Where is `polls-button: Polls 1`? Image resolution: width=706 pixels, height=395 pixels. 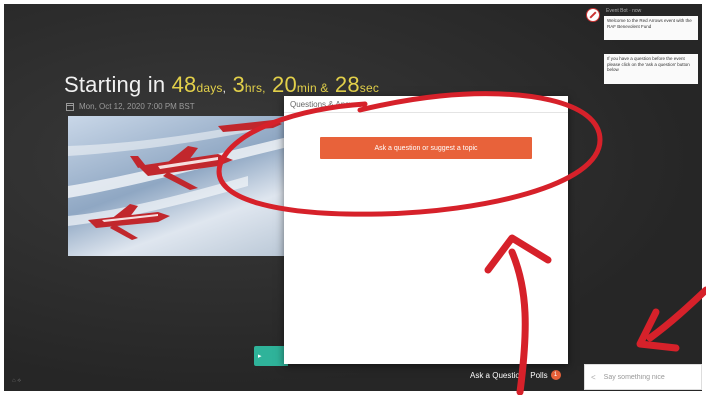 polls-button: Polls 1 is located at coordinates (545, 375).